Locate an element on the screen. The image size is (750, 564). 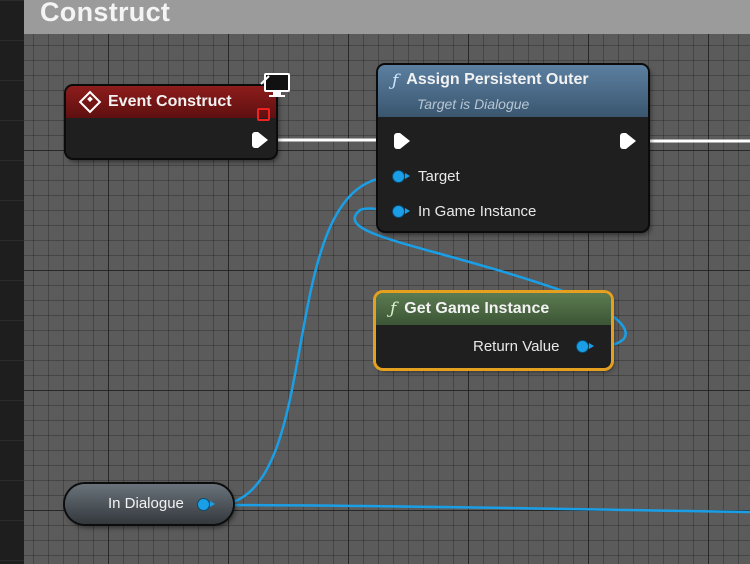
get-game-instance-node: ƒ Get Game Instance Return Value is located at coordinates (493, 330).